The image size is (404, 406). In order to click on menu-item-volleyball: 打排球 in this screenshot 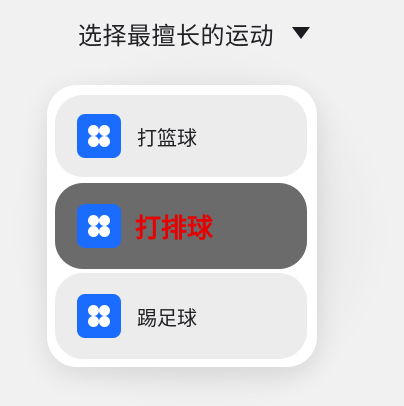, I will do `click(181, 226)`.